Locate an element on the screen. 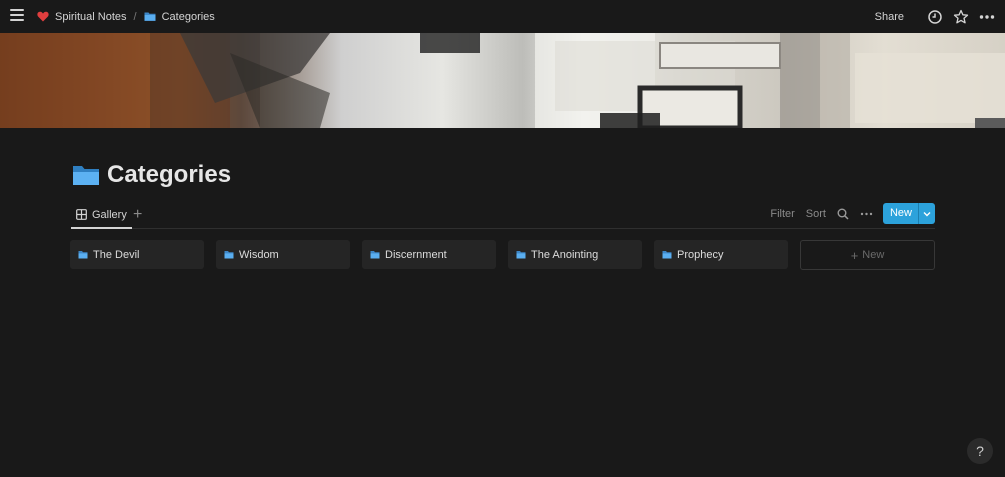  search-icon is located at coordinates (843, 214).